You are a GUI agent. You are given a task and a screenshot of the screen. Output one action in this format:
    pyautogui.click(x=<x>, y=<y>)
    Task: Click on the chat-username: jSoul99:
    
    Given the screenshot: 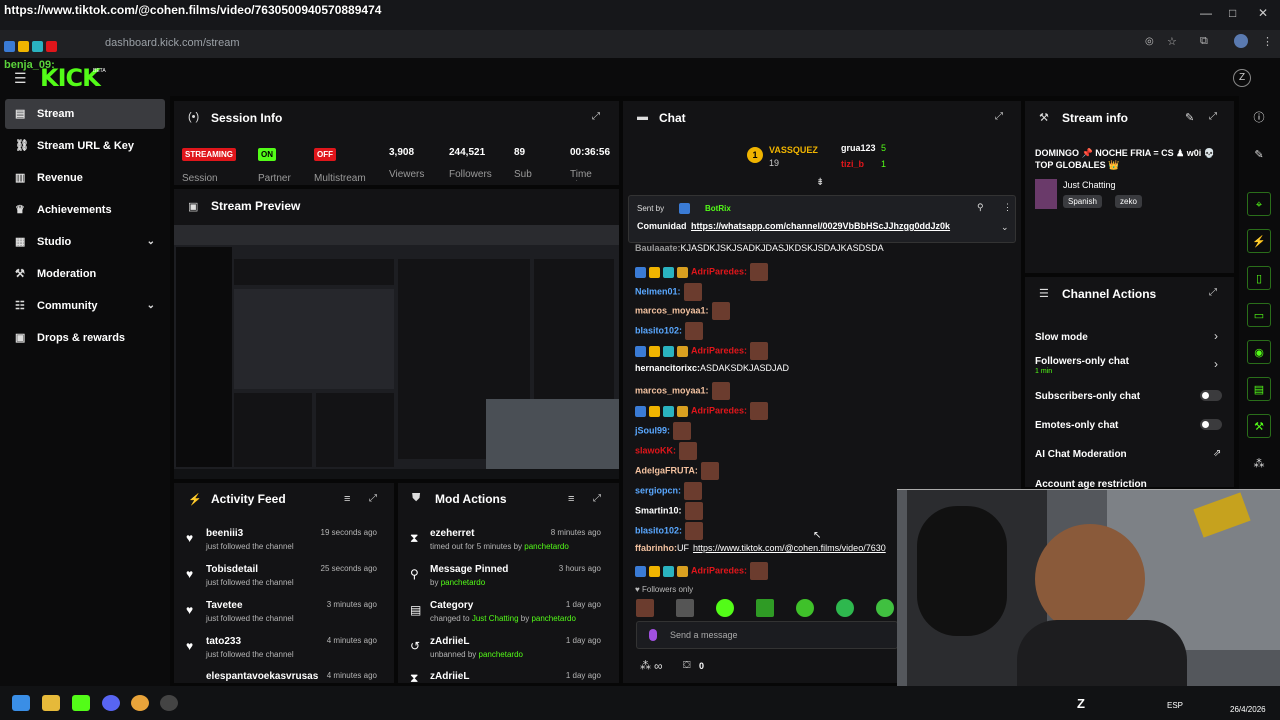 What is the action you would take?
    pyautogui.click(x=652, y=430)
    